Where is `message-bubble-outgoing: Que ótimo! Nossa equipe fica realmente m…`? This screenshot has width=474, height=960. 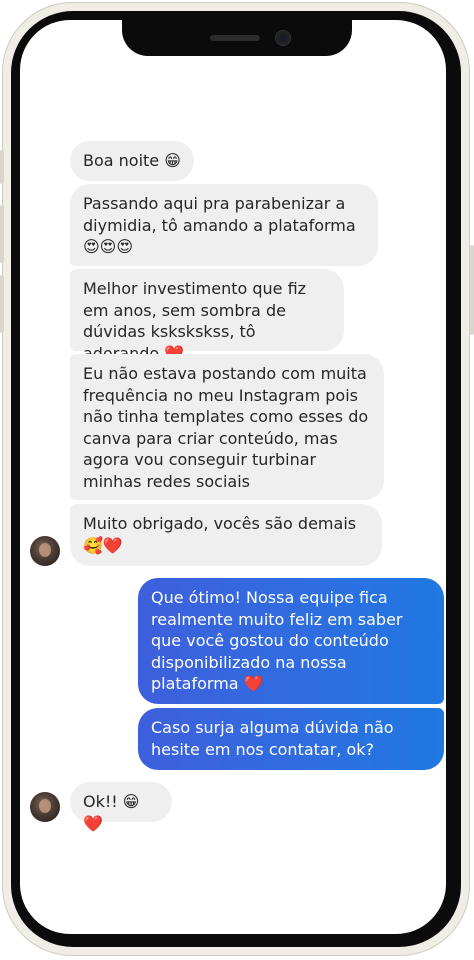 message-bubble-outgoing: Que ótimo! Nossa equipe fica realmente m… is located at coordinates (291, 641).